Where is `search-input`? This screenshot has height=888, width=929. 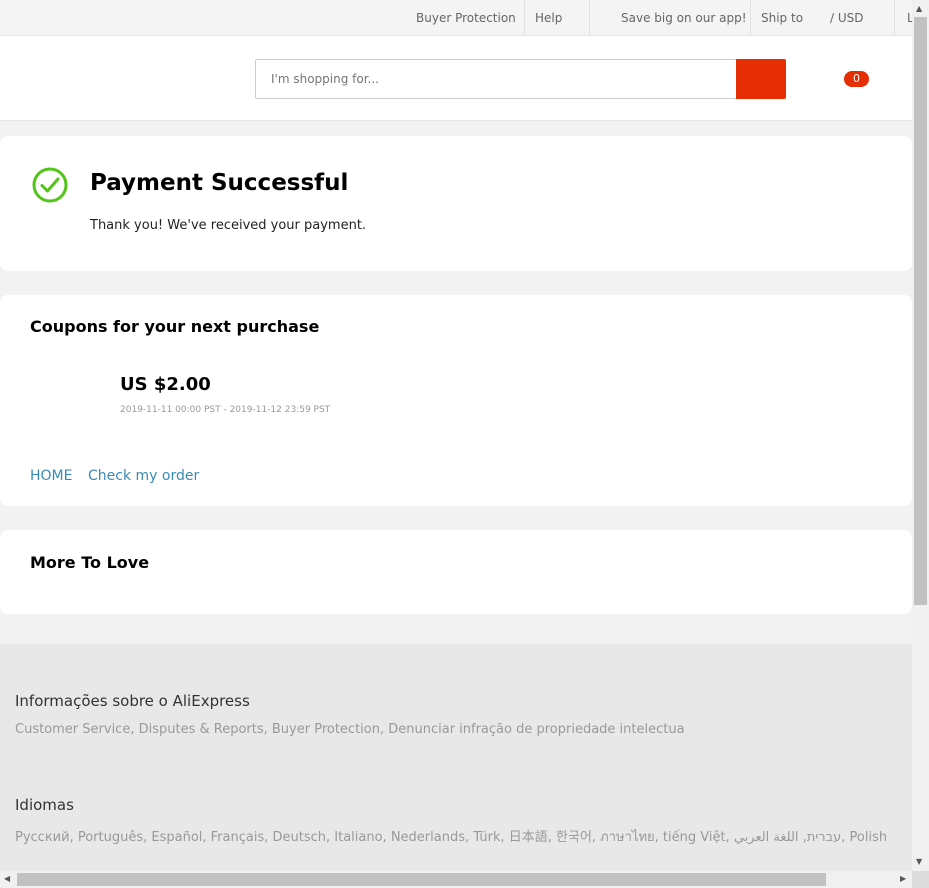
search-input is located at coordinates (496, 79).